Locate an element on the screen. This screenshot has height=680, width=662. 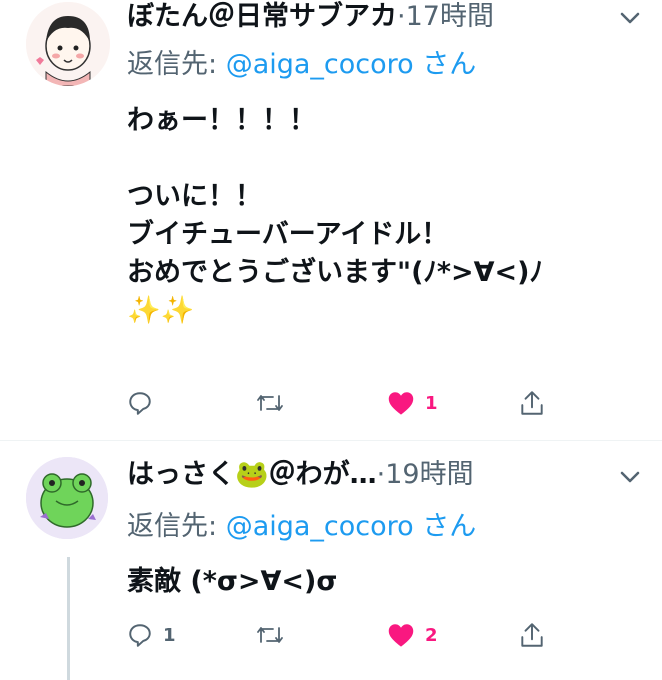
tweet-header: ぼたん＠日常サブアカ·17時間 is located at coordinates (310, 17).